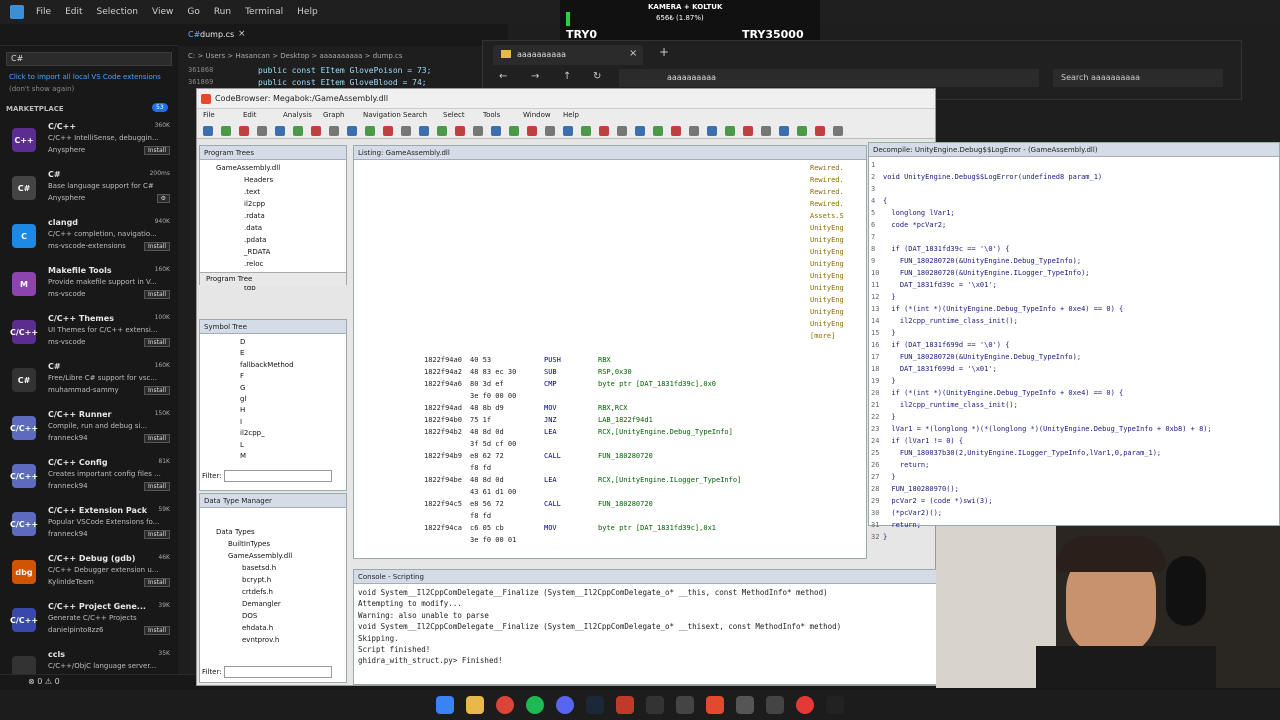 The width and height of the screenshot is (1280, 720). Describe the element at coordinates (193, 12) in the screenshot. I see `menu-go: Go` at that location.